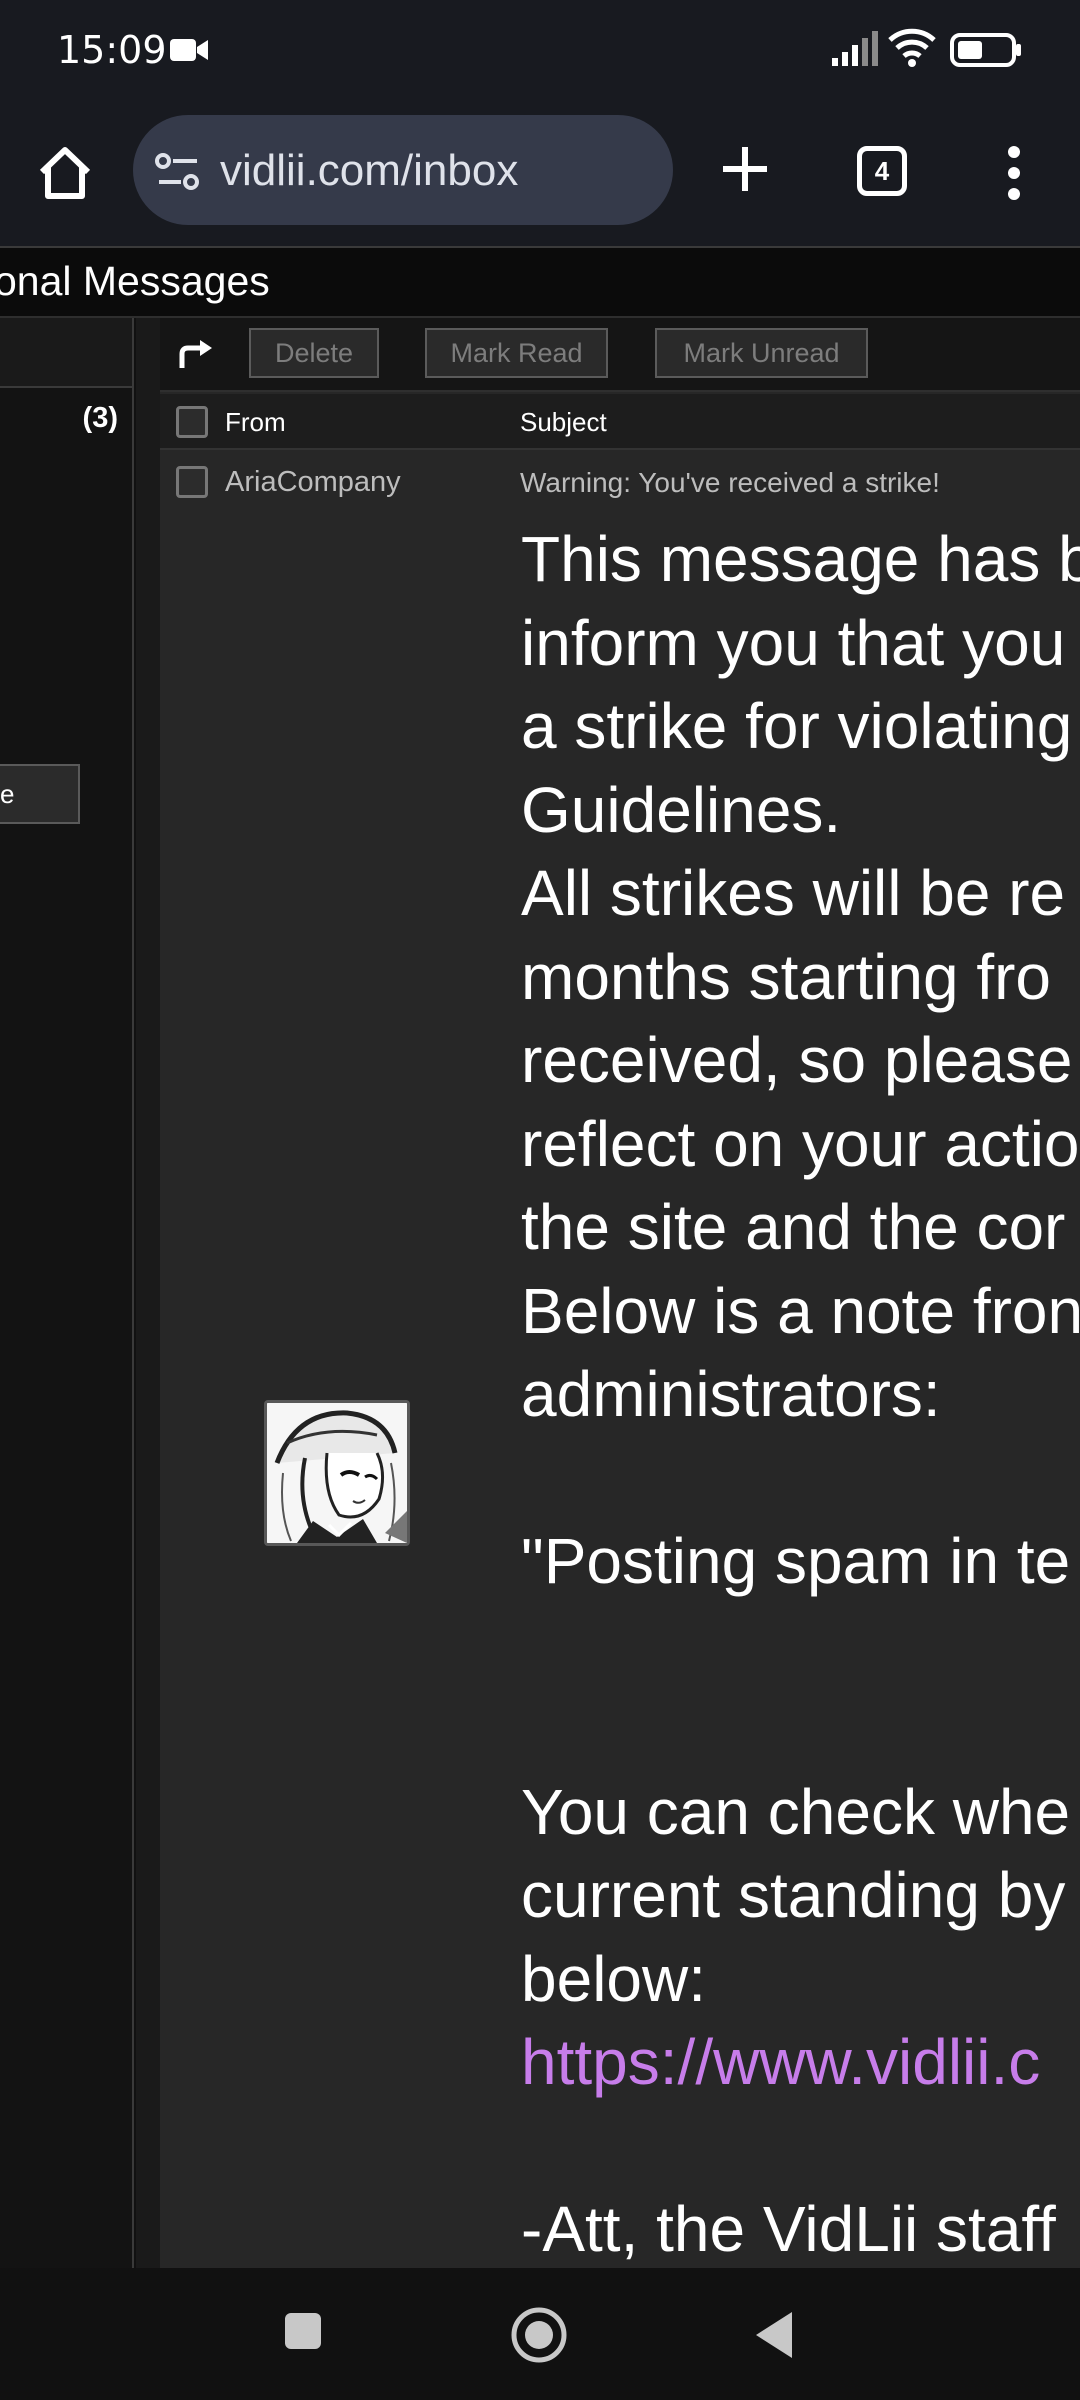 This screenshot has height=2400, width=1080. What do you see at coordinates (620, 355) in the screenshot?
I see `message-toolbar: Delete Mark Read Mark Unread` at bounding box center [620, 355].